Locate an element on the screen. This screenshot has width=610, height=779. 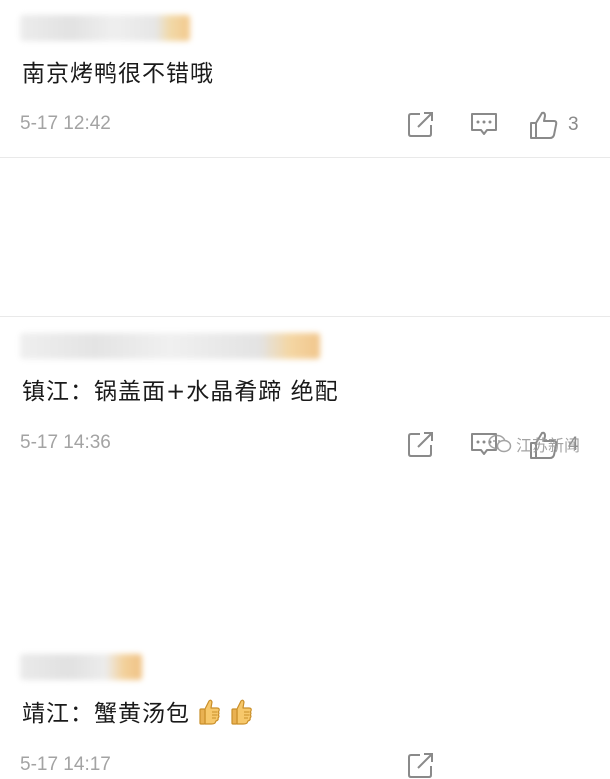
wechat-icon is located at coordinates (500, 443).